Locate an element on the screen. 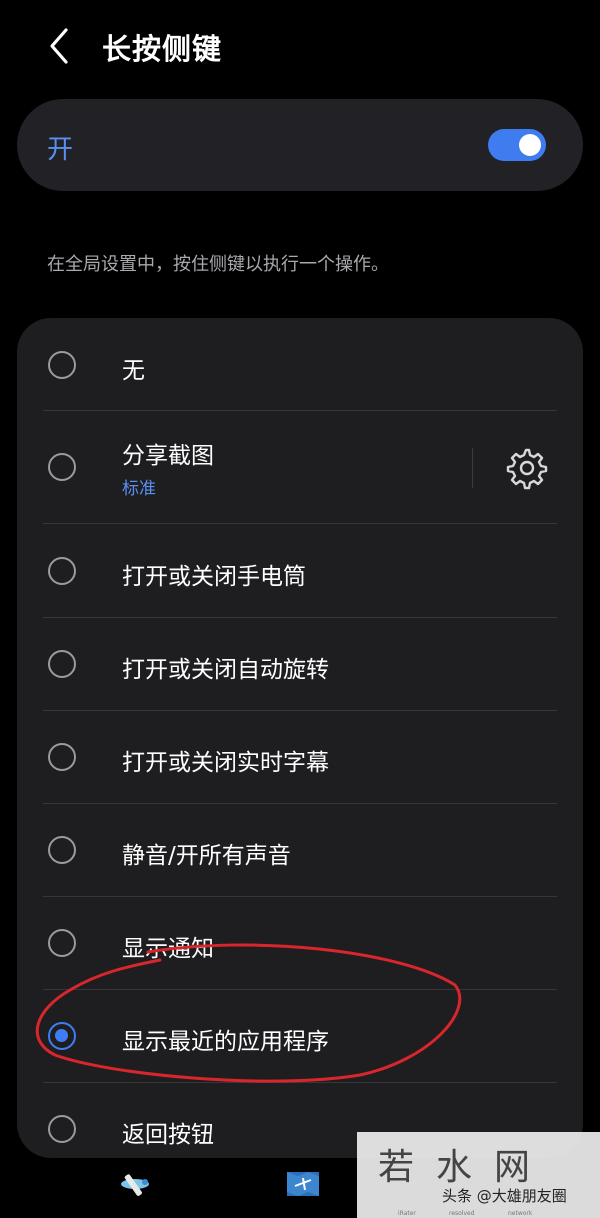 This screenshot has width=600, height=1218. option-label: 显示最近的应用程序 is located at coordinates (225, 1042).